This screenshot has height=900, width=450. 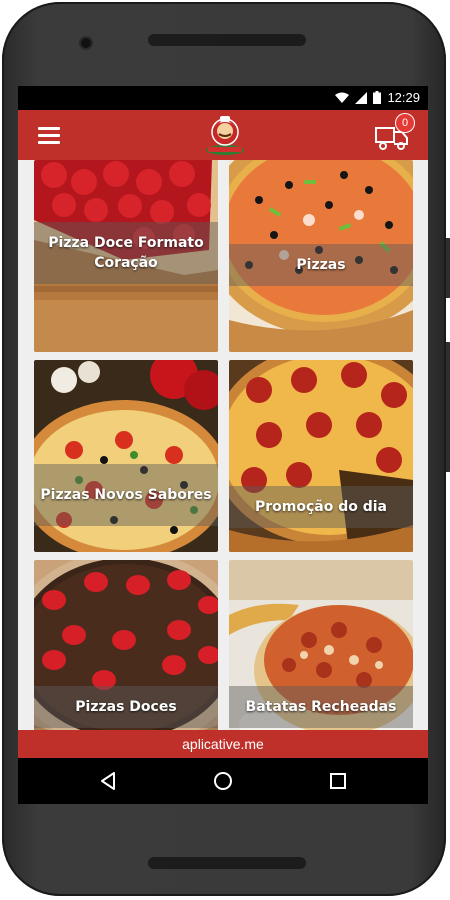 I want to click on category-label: Pizzas Doces, so click(x=126, y=707).